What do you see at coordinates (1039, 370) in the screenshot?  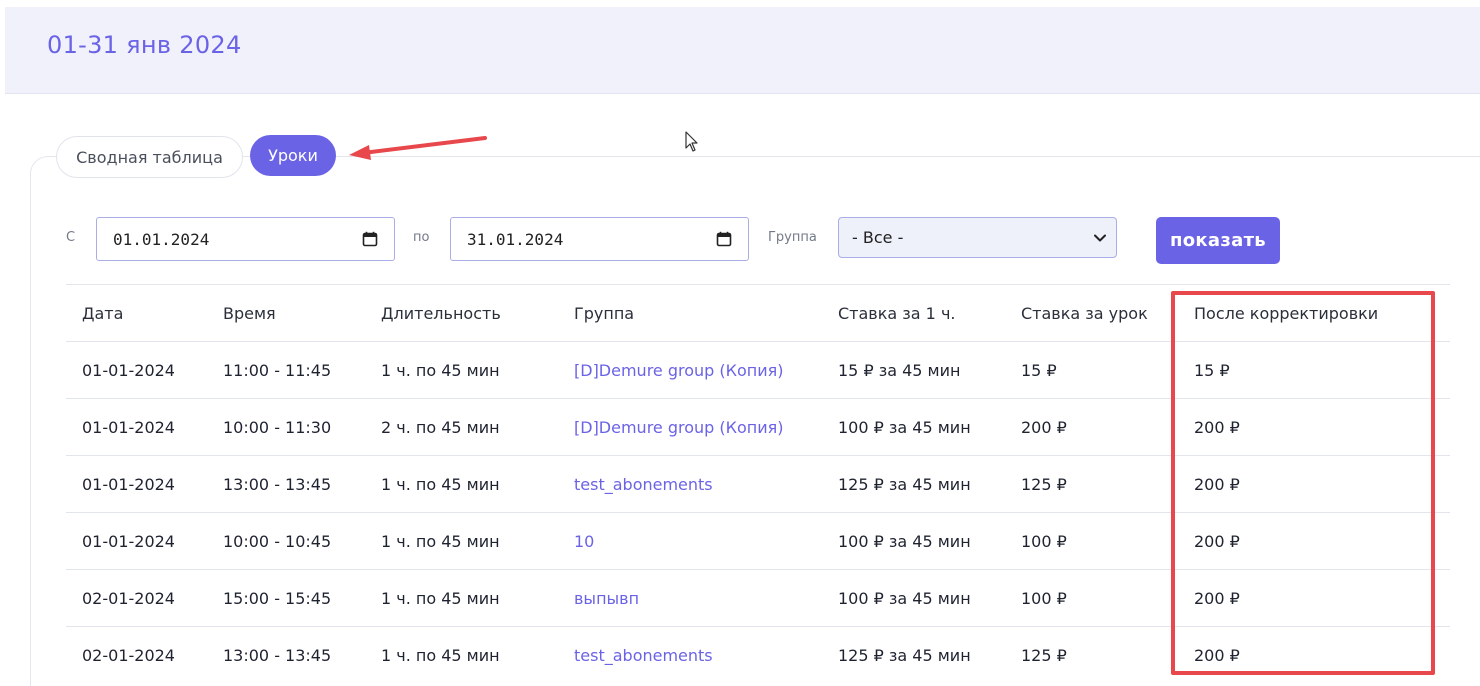 I see `cell-lesson-rate: 15 ₽` at bounding box center [1039, 370].